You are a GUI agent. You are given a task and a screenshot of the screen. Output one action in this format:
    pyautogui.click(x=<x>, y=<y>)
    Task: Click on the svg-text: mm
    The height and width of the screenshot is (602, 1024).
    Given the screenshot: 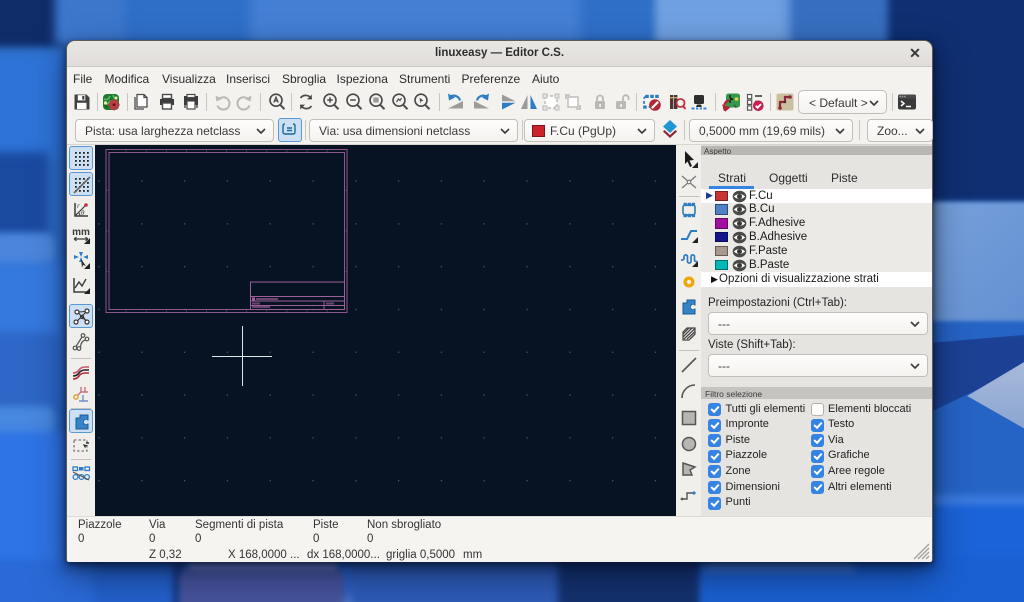 What is the action you would take?
    pyautogui.click(x=81, y=232)
    